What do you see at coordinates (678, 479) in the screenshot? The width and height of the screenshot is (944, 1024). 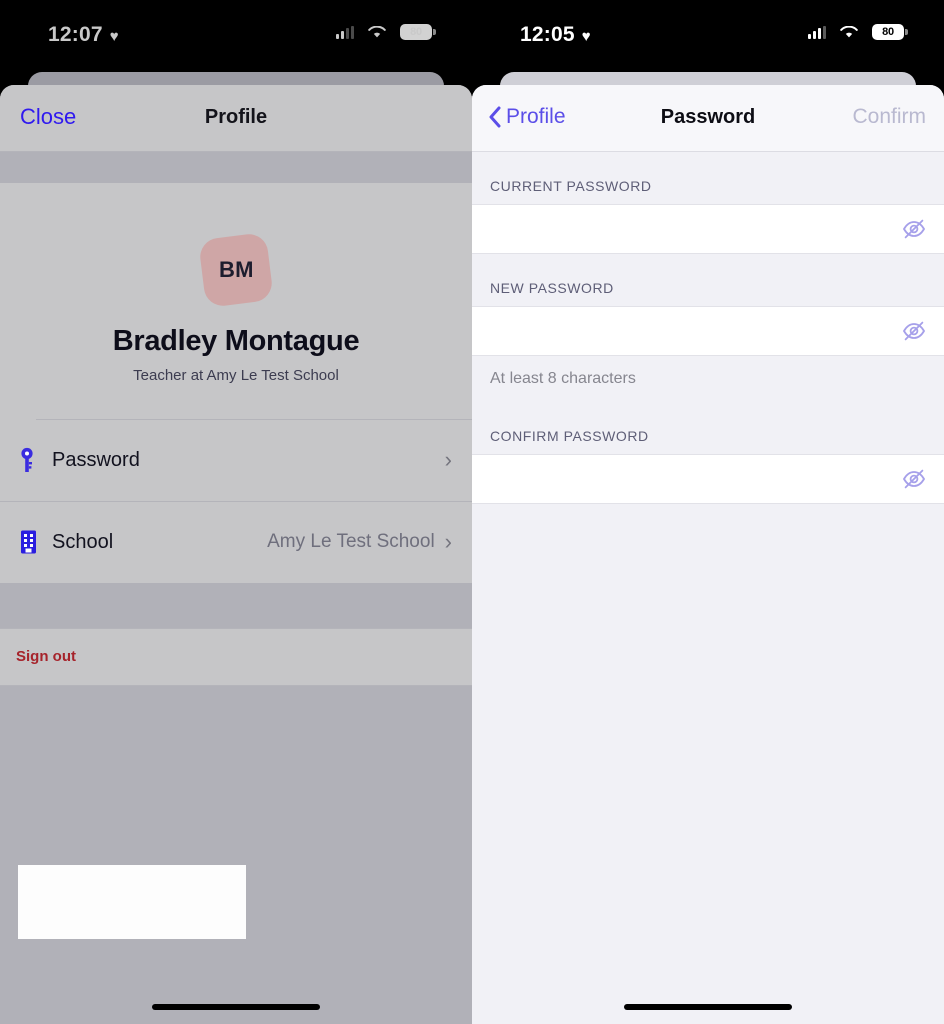 I see `confirm-password-input` at bounding box center [678, 479].